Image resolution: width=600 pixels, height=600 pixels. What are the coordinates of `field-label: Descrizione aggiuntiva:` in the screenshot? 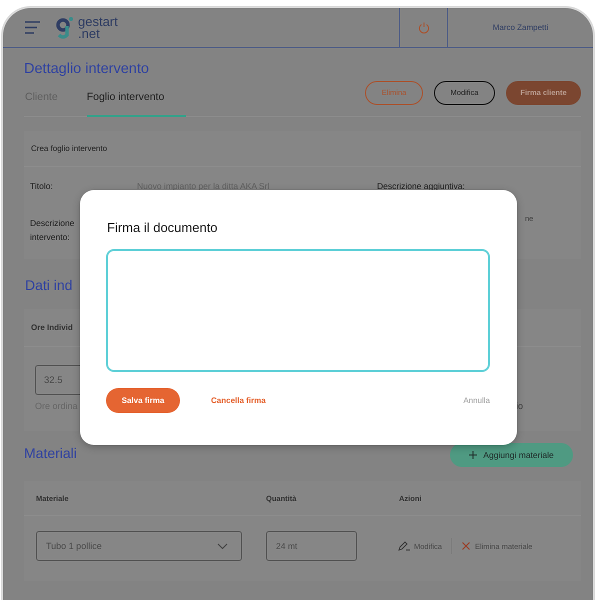 It's located at (421, 187).